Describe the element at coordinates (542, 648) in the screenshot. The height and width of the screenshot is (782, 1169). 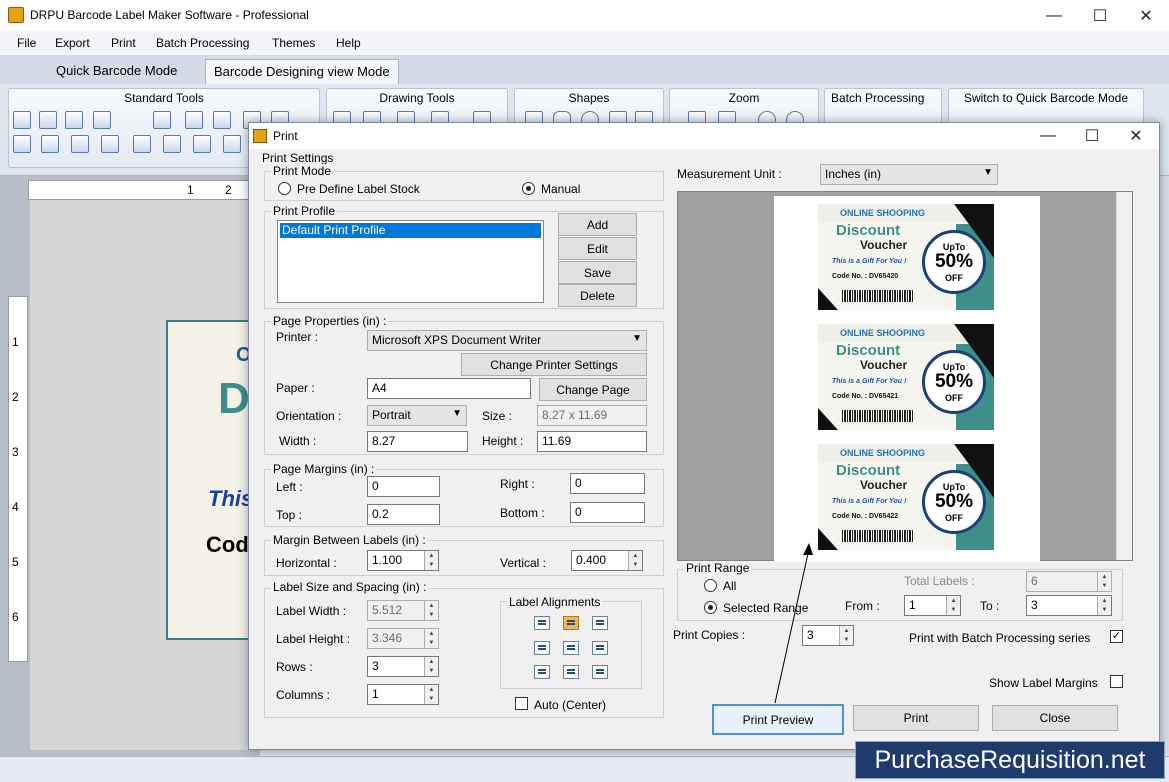
I see `align-middle-left-icon` at that location.